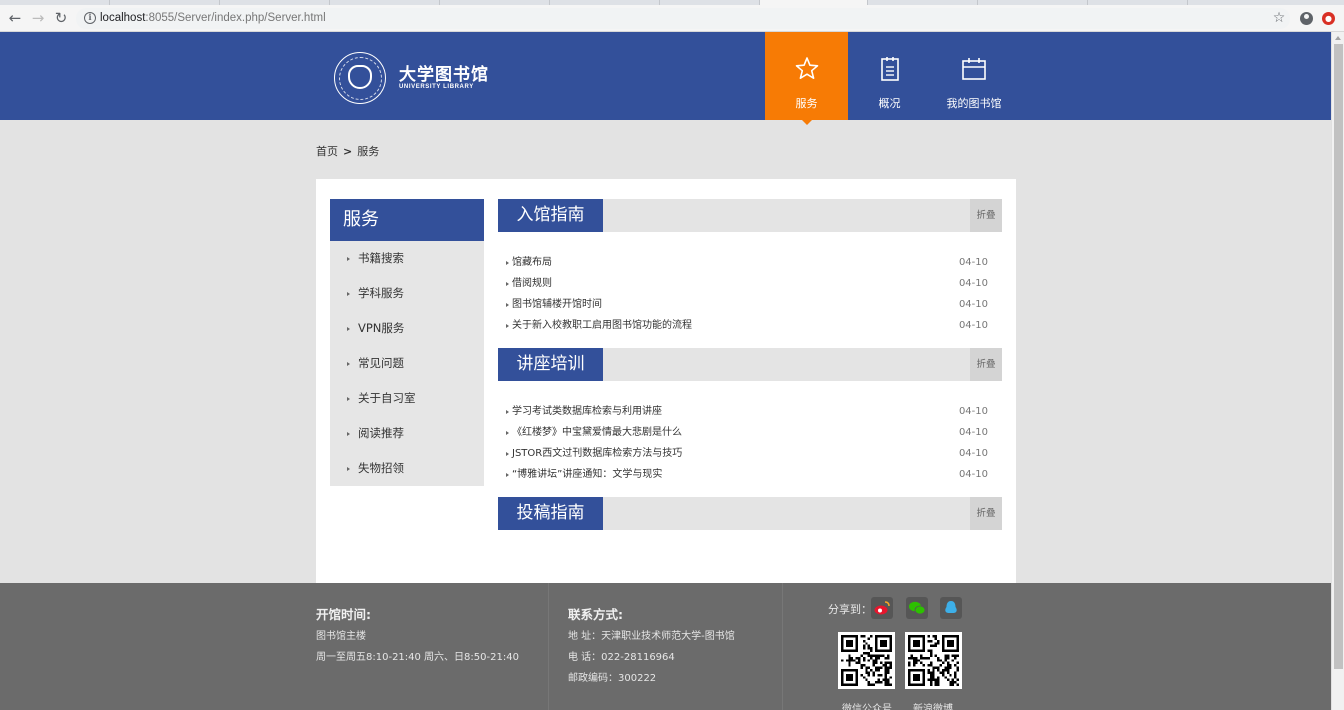 Image resolution: width=1344 pixels, height=710 pixels. I want to click on document-icon, so click(889, 69).